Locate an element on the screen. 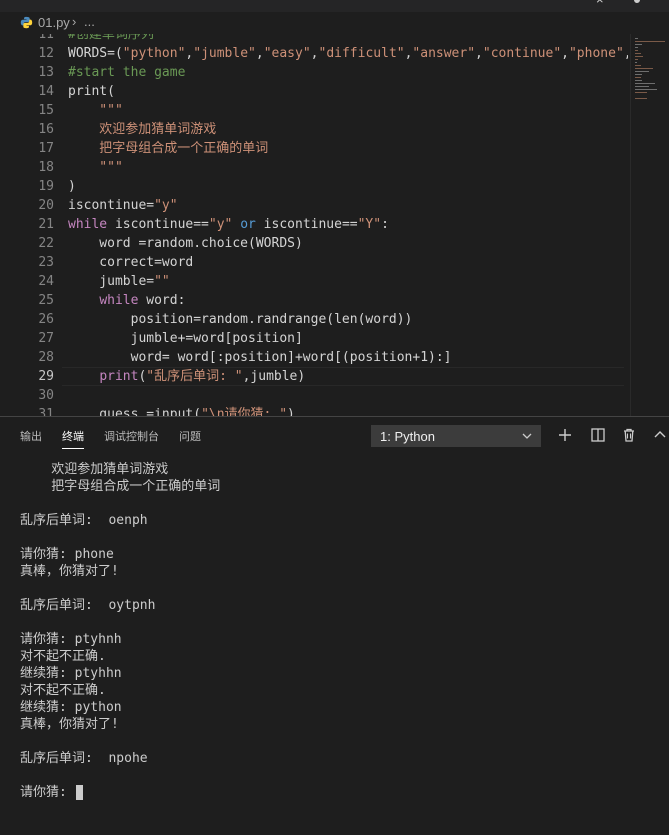 This screenshot has height=835, width=669. code-line: guess =input("\n请你猜: ") is located at coordinates (181, 410).